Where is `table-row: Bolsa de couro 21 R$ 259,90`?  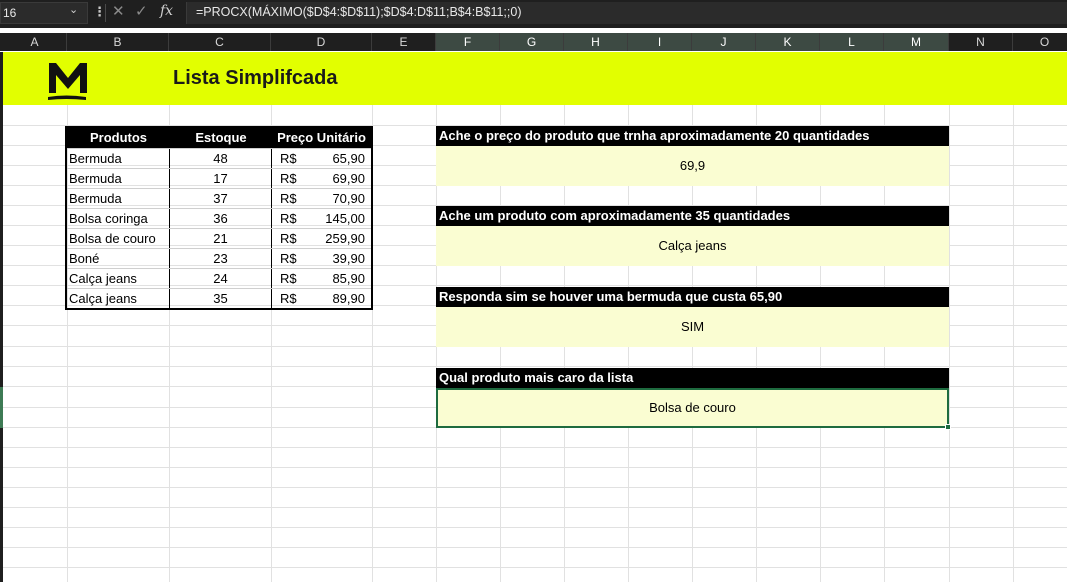
table-row: Bolsa de couro 21 R$ 259,90 is located at coordinates (219, 238).